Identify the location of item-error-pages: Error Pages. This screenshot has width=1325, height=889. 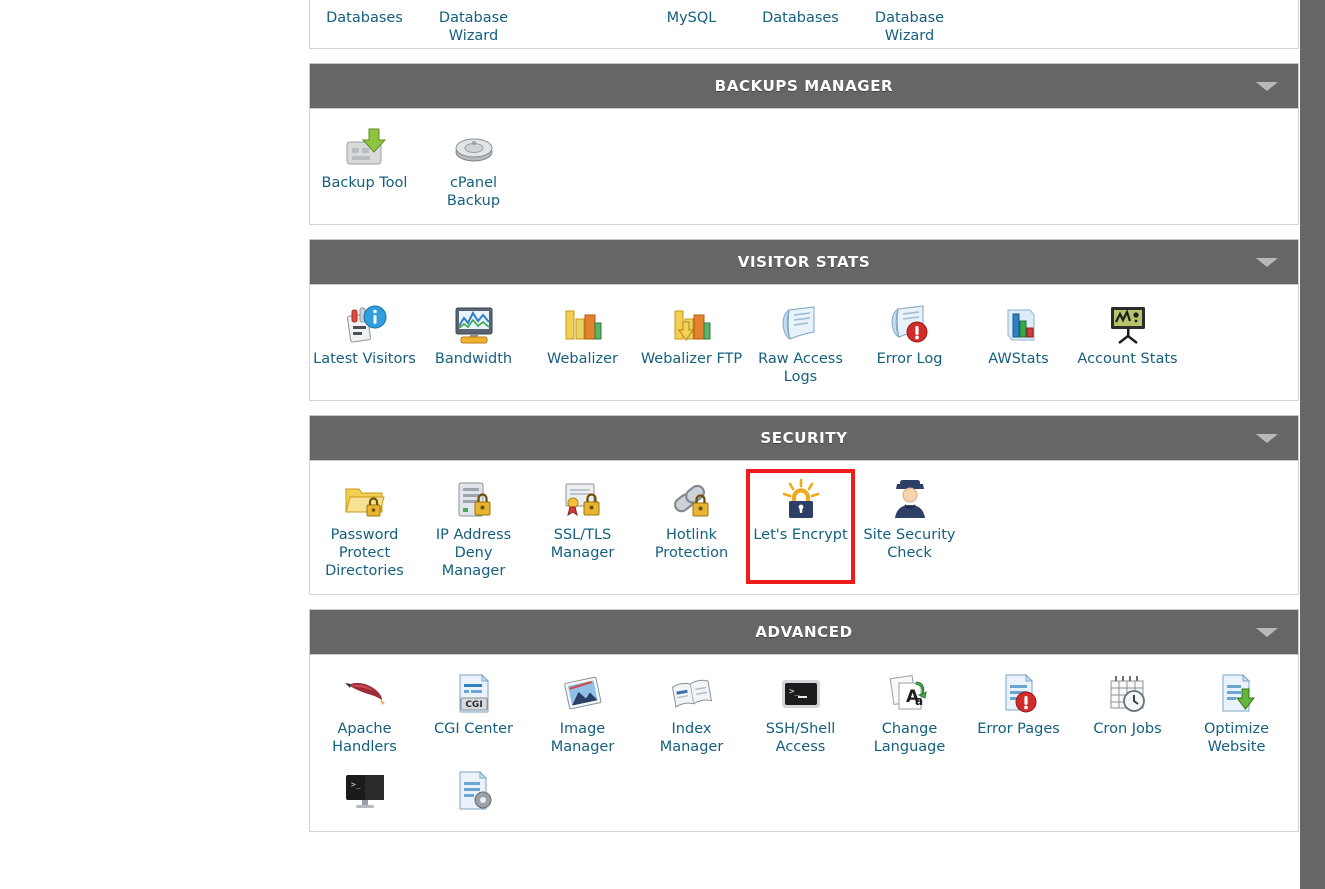
(1018, 711).